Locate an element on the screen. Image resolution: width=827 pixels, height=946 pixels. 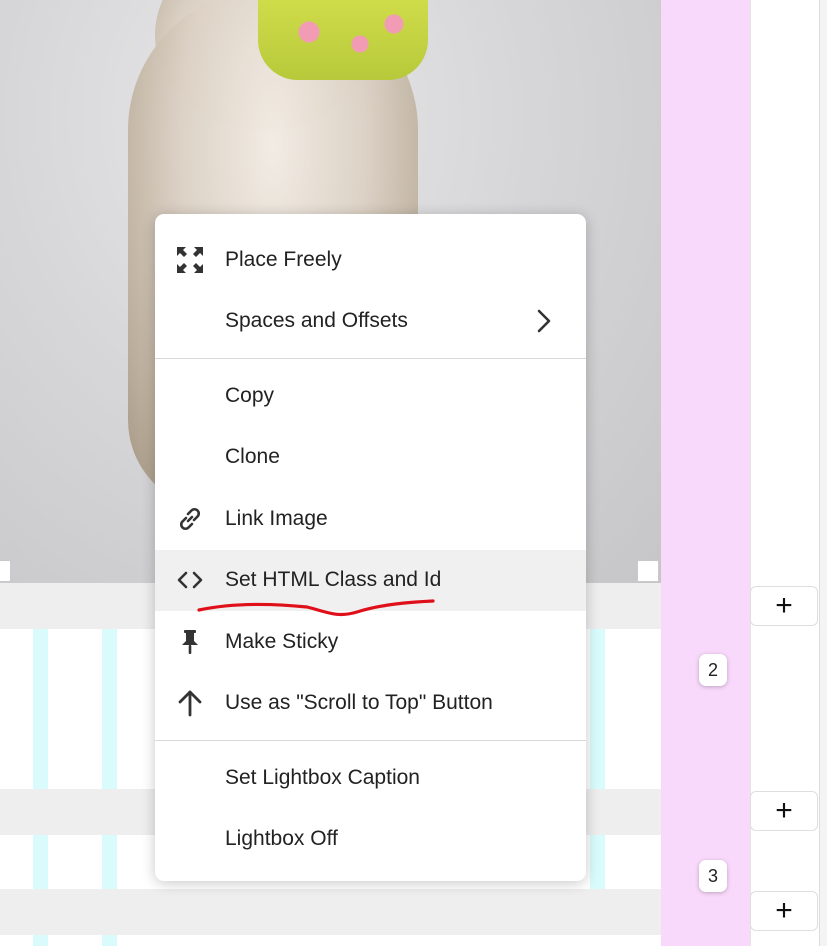
section-margin-column is located at coordinates (705, 473).